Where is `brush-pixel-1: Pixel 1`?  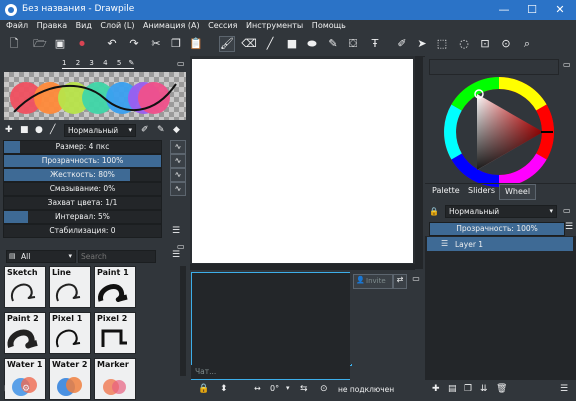 brush-pixel-1: Pixel 1 is located at coordinates (70, 333).